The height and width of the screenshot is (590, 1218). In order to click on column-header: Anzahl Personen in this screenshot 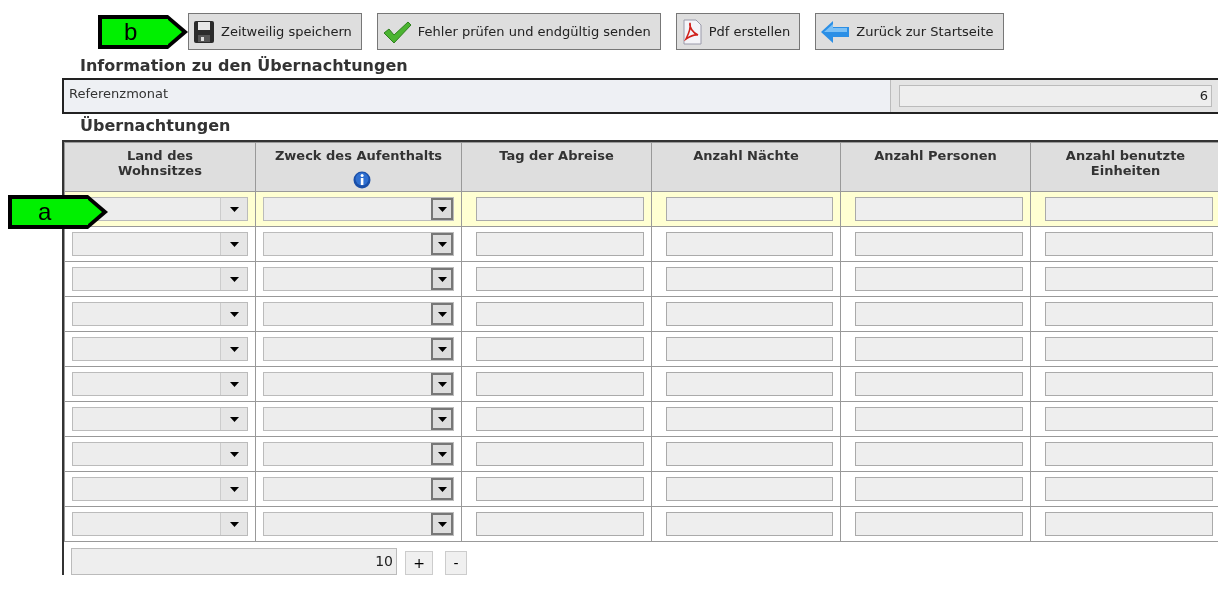, I will do `click(935, 167)`.